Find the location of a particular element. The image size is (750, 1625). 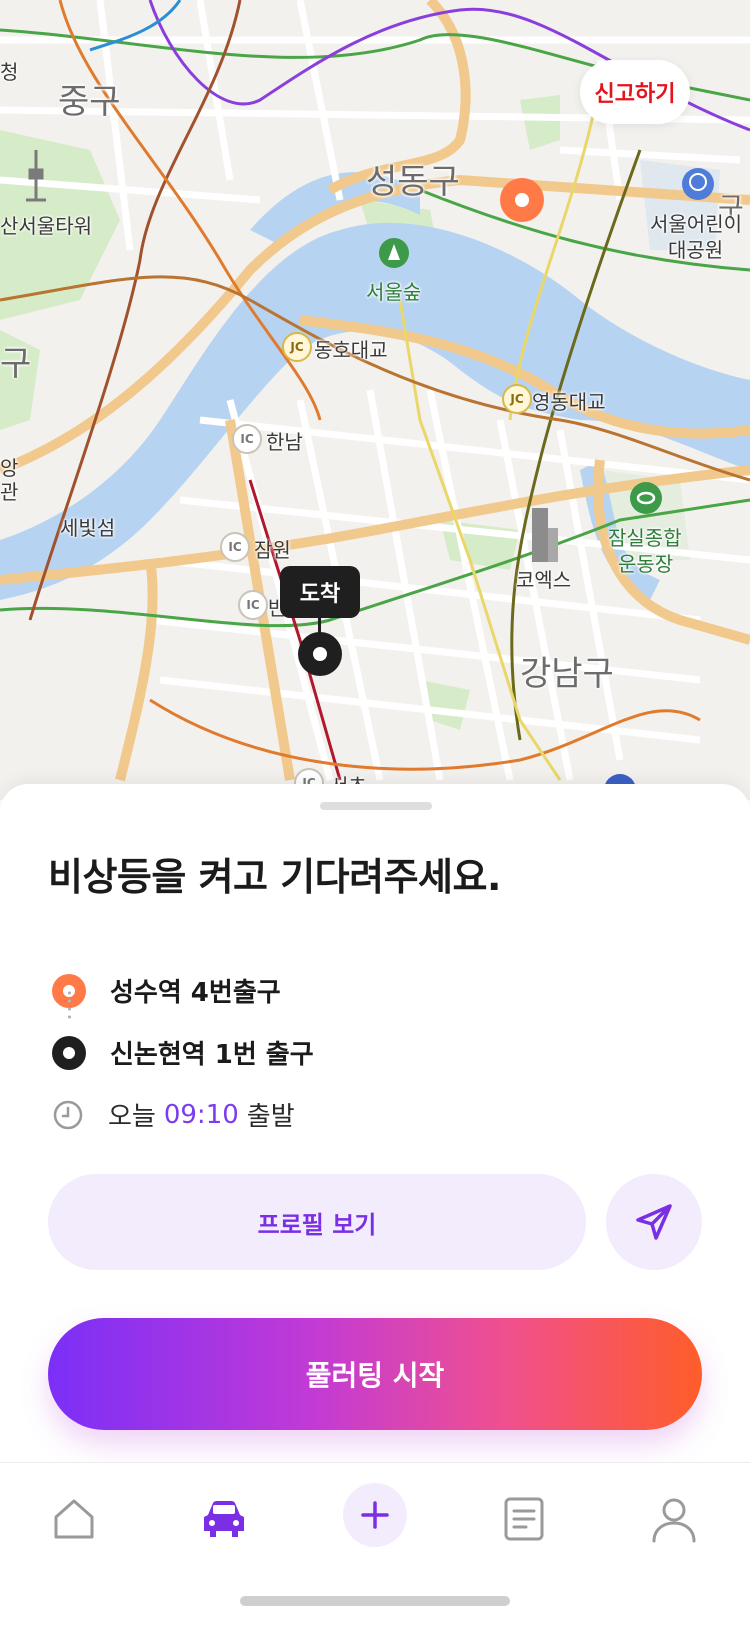

tab-add is located at coordinates (375, 1515).